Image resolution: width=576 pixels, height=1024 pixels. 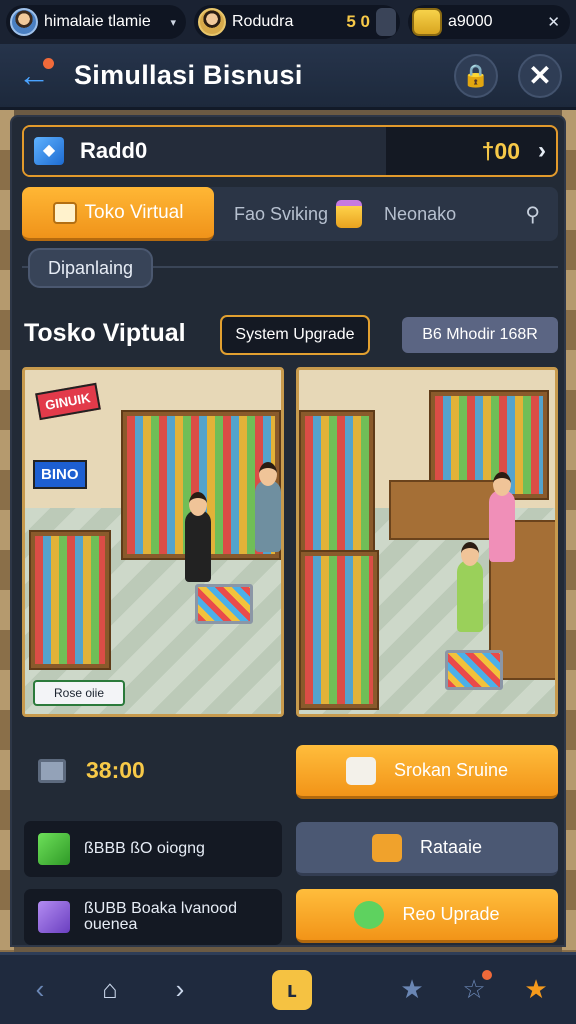 I want to click on scene-label: Rose oiie, so click(x=79, y=693).